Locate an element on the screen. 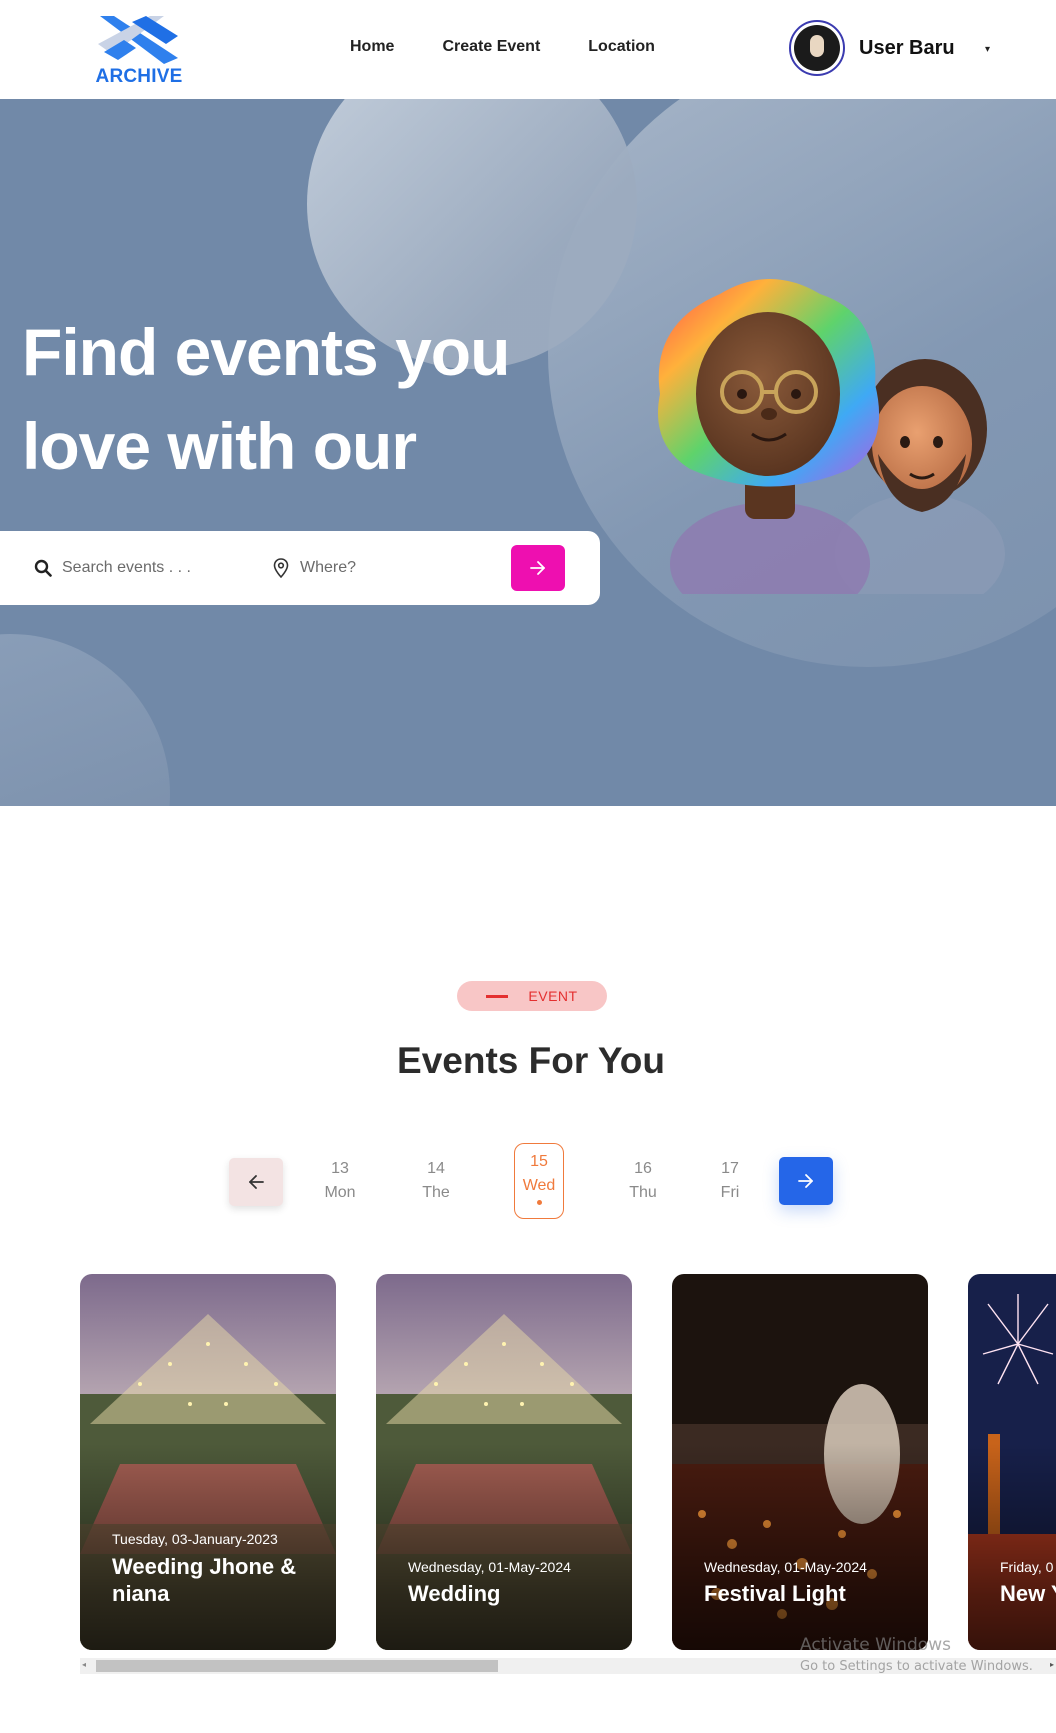 Image resolution: width=1056 pixels, height=1733 pixels. location-input is located at coordinates (390, 568).